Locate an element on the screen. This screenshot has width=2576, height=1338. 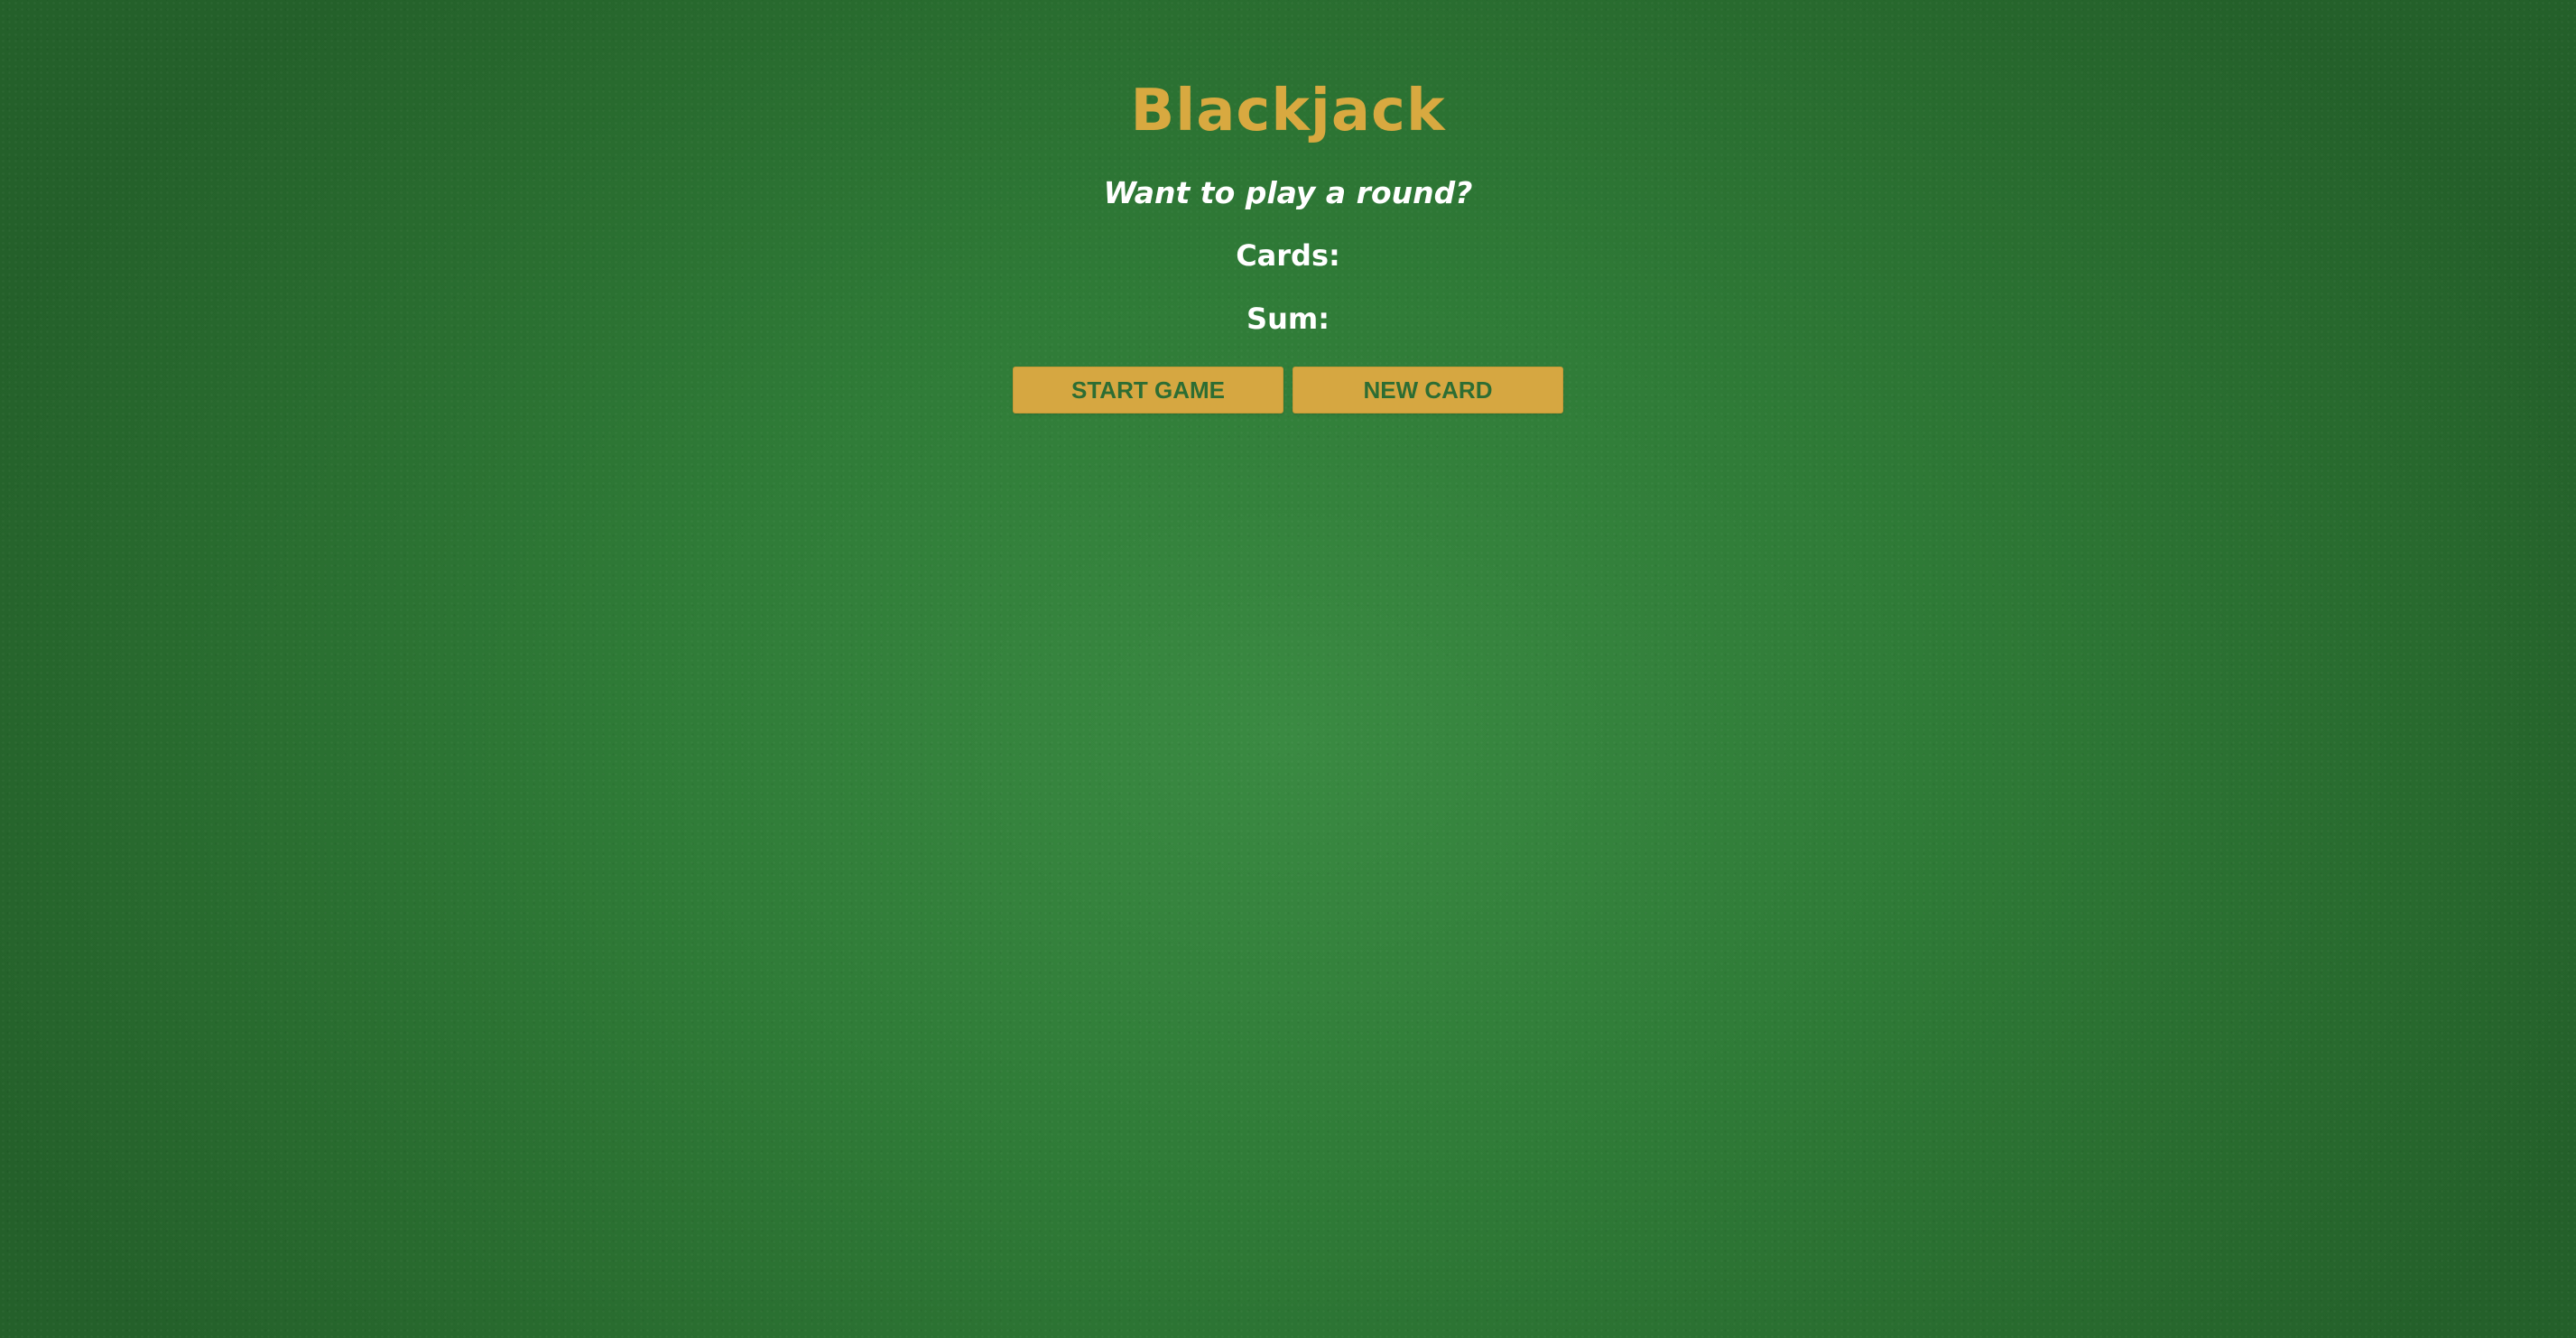
cards-label: Cards: is located at coordinates (1288, 255).